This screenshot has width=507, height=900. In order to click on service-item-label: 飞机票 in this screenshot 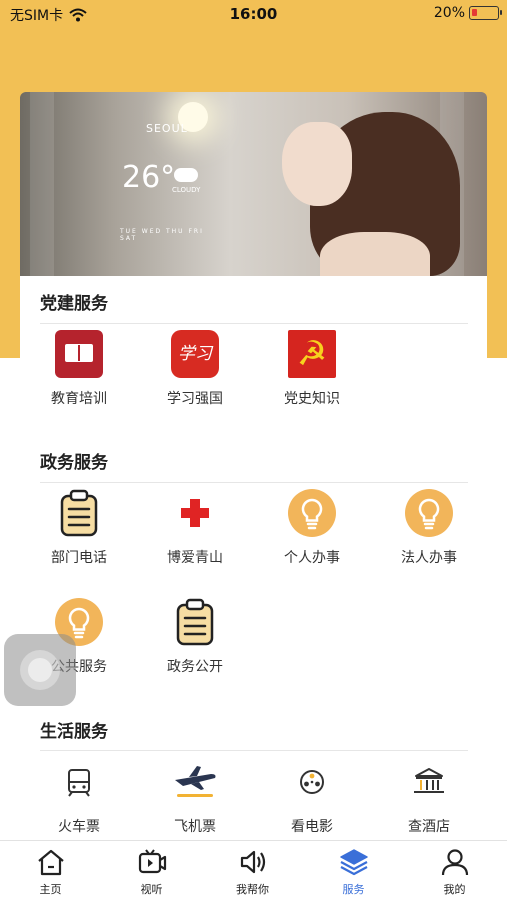, I will do `click(195, 827)`.